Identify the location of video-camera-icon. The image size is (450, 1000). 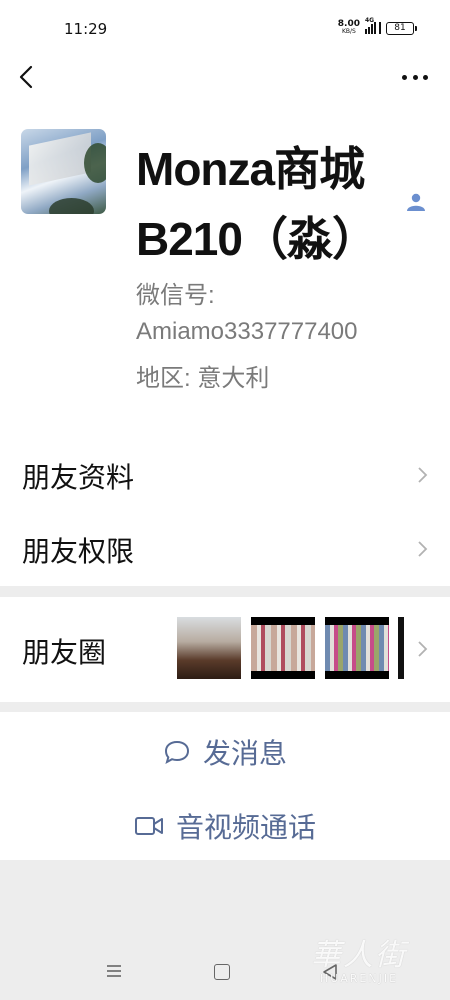
(148, 826).